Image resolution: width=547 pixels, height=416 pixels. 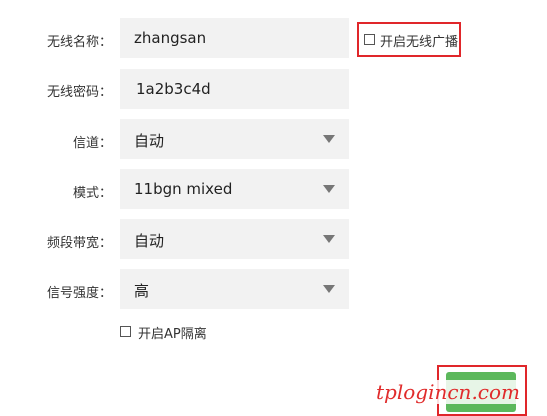 I want to click on ssid-input: zhangsan, so click(x=234, y=38).